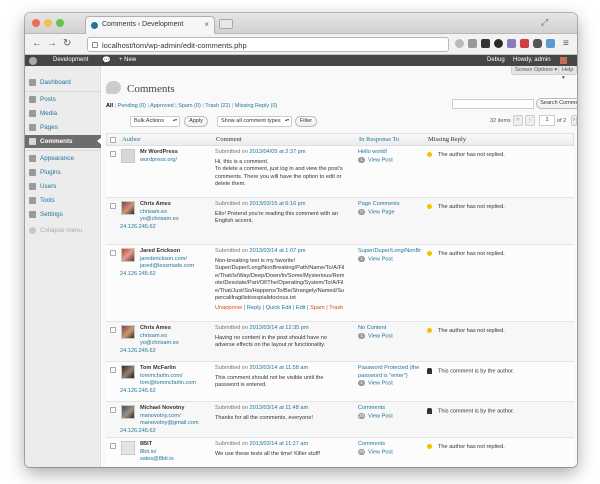 Image resolution: width=600 pixels, height=484 pixels. Describe the element at coordinates (393, 252) in the screenshot. I see `post-title-link: Super/Duper/Long/NonBr` at that location.